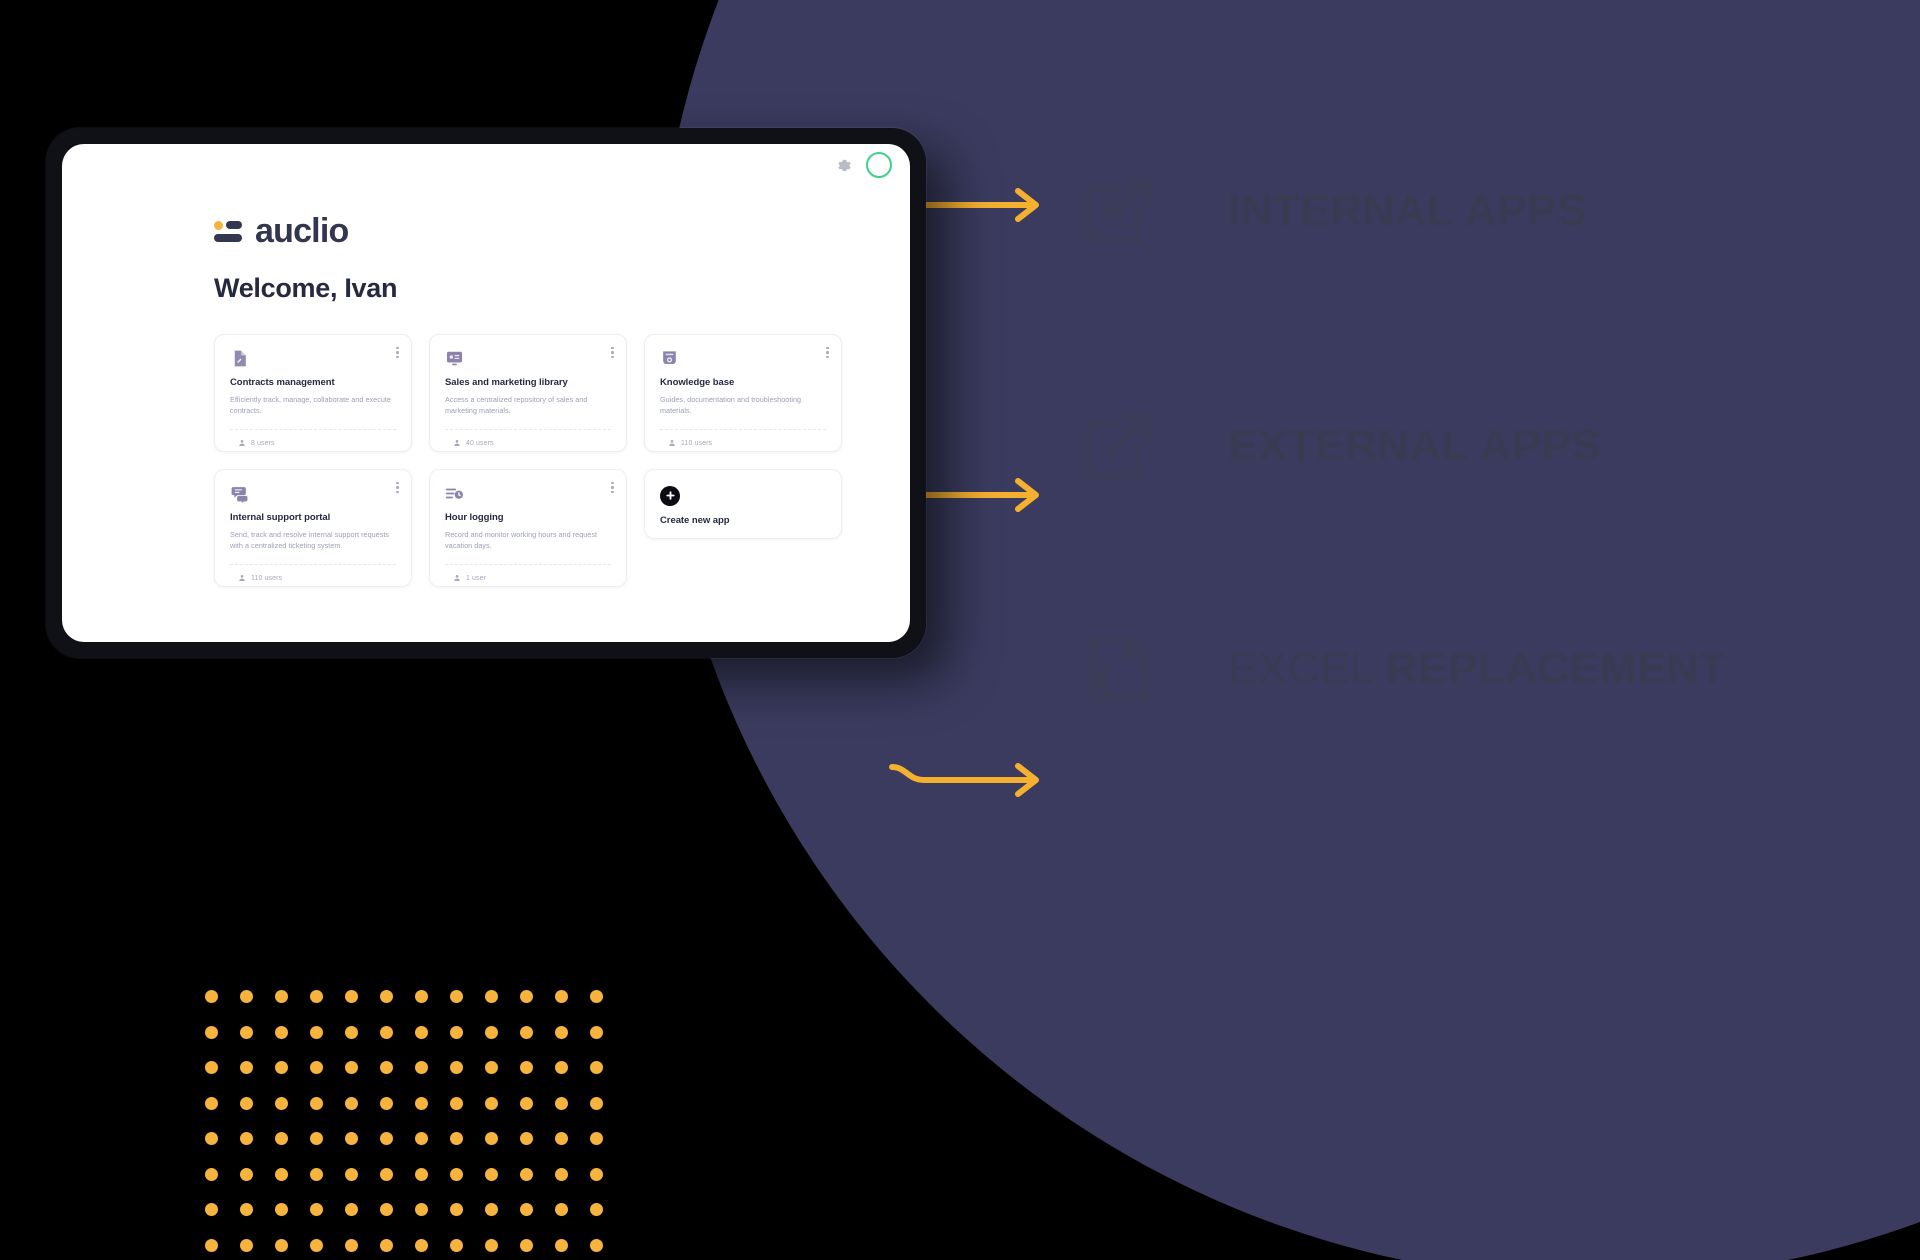 The height and width of the screenshot is (1260, 1920). Describe the element at coordinates (528, 439) in the screenshot. I see `app-card-footer: 40 users` at that location.